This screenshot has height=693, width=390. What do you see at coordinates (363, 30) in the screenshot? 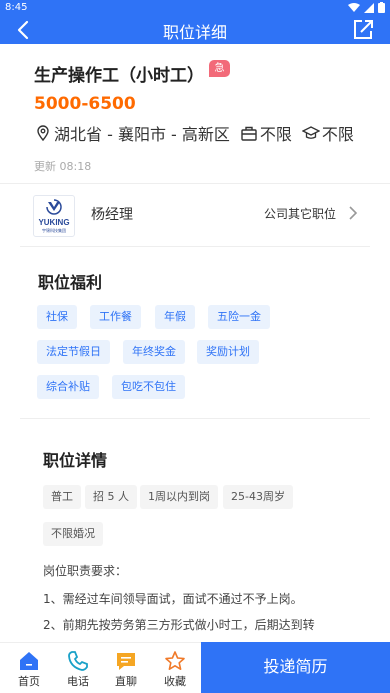
I see `share-icon` at bounding box center [363, 30].